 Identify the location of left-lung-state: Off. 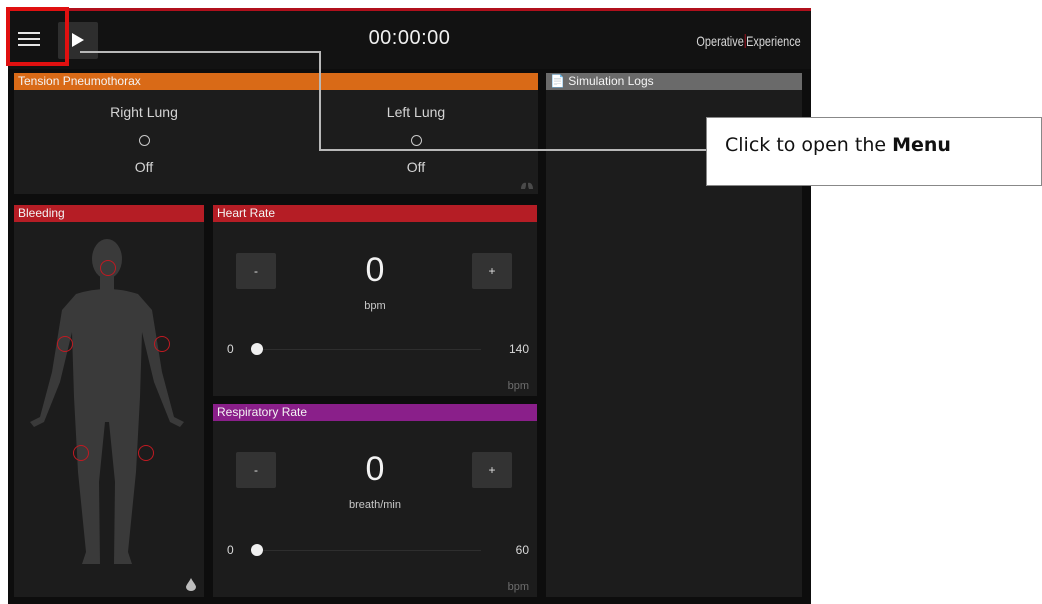
(416, 167).